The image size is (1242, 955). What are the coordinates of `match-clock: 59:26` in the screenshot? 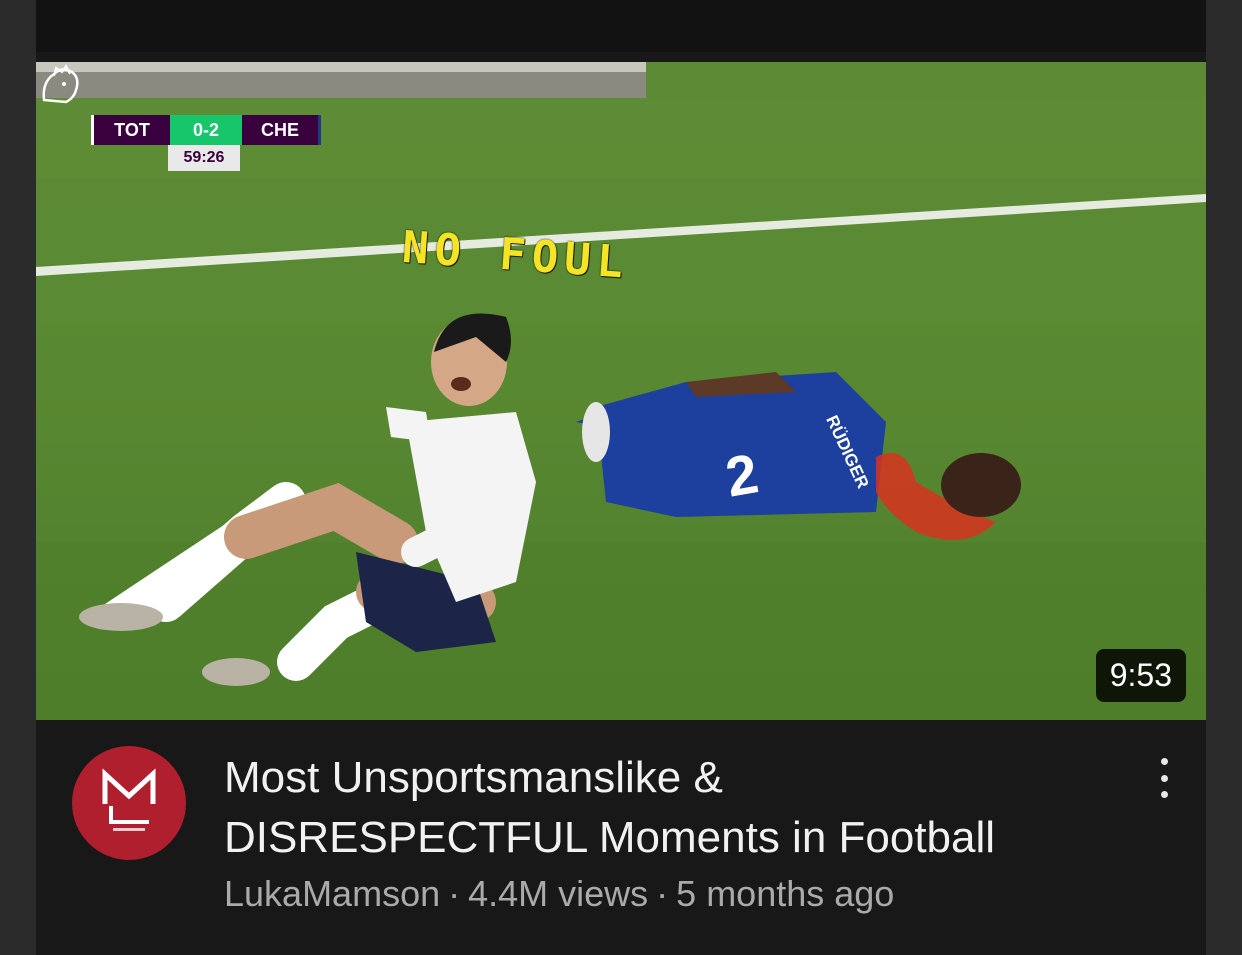 It's located at (204, 158).